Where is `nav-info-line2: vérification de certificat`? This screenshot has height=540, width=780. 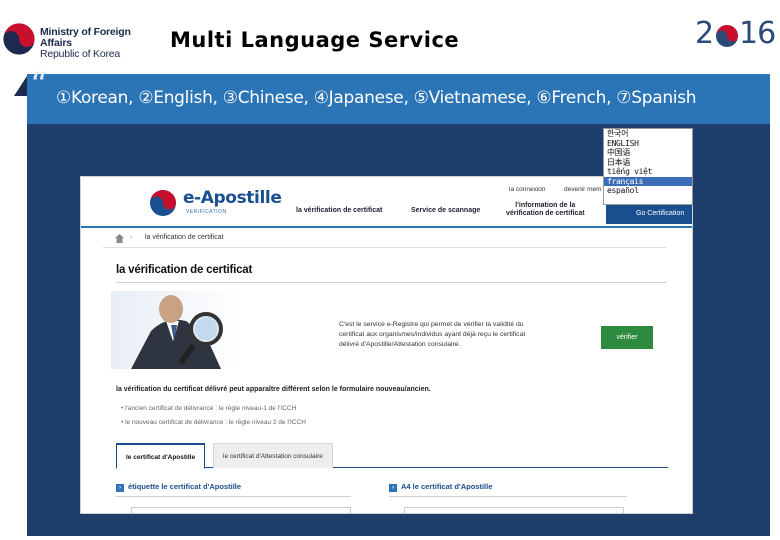 nav-info-line2: vérification de certificat is located at coordinates (545, 213).